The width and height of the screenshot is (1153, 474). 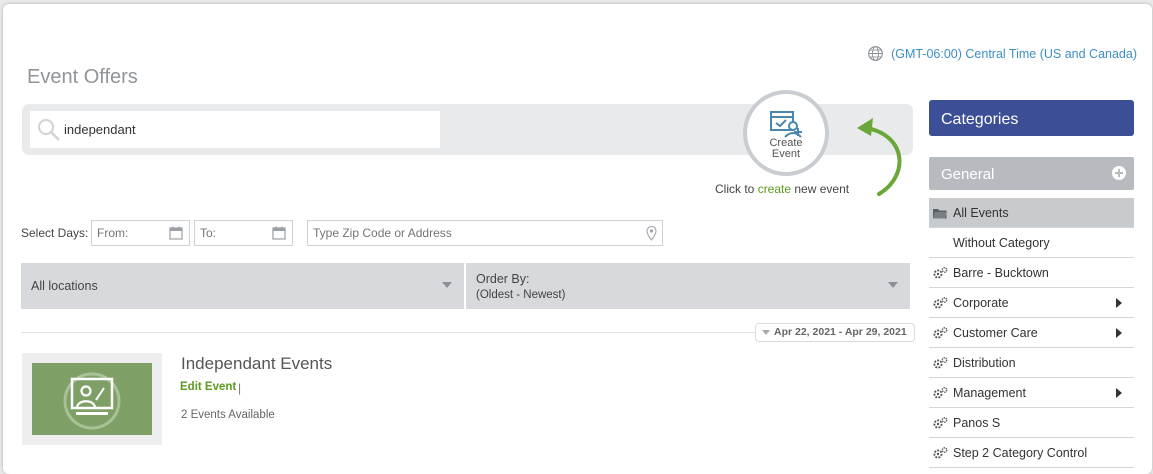 I want to click on create-event-label: Create Event, so click(x=786, y=148).